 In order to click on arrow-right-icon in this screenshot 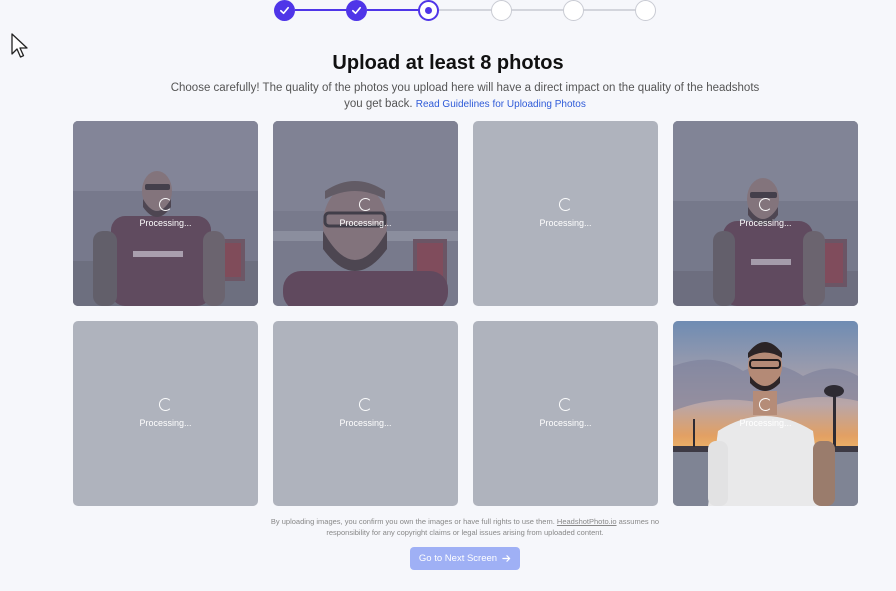, I will do `click(506, 558)`.